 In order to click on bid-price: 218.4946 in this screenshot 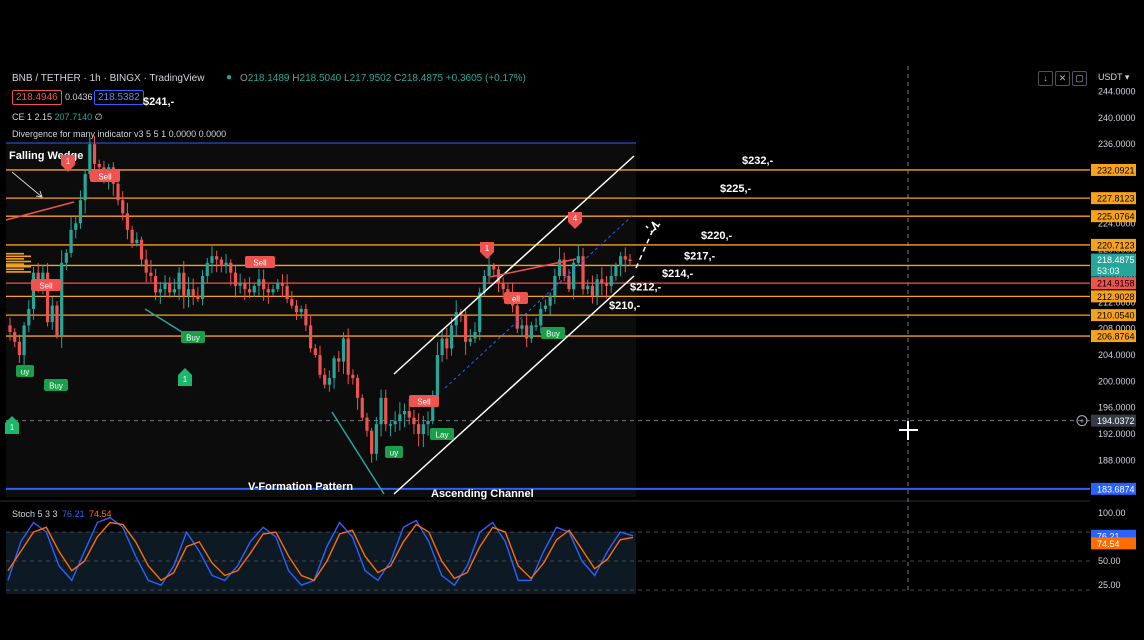, I will do `click(37, 97)`.